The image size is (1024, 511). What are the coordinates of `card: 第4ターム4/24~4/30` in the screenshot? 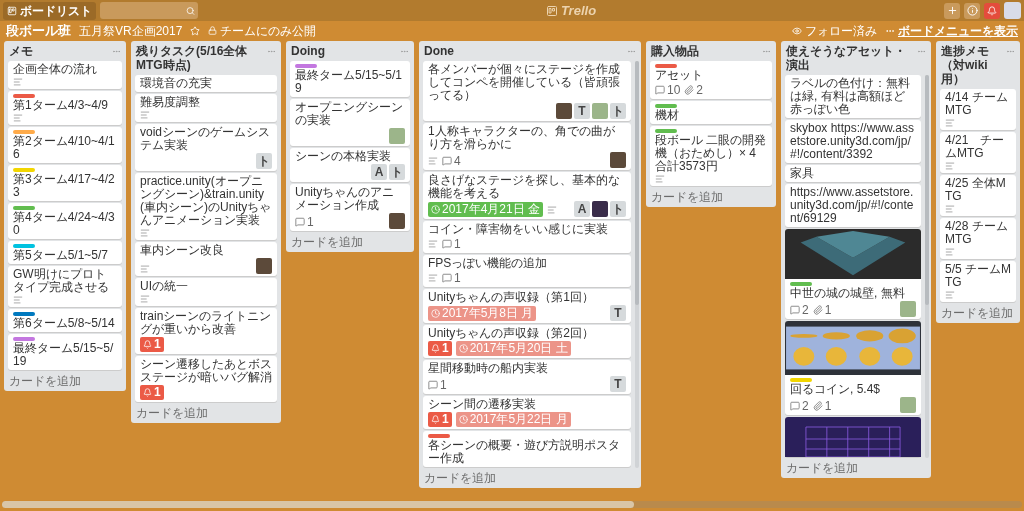 It's located at (65, 221).